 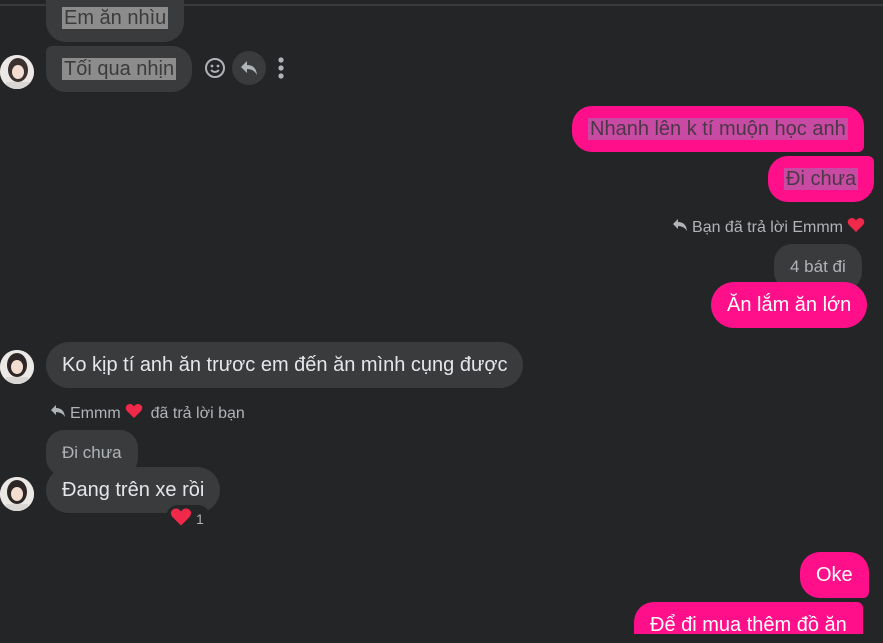 I want to click on message-incoming: Em ăn nhìu, so click(x=115, y=21).